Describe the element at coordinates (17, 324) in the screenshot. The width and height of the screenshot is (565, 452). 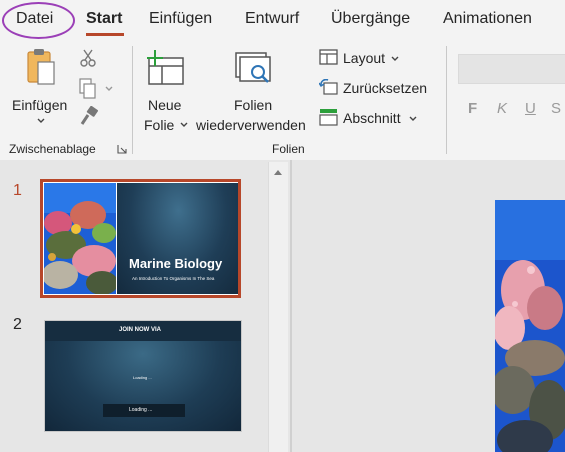
I see `slide-number: 2` at that location.